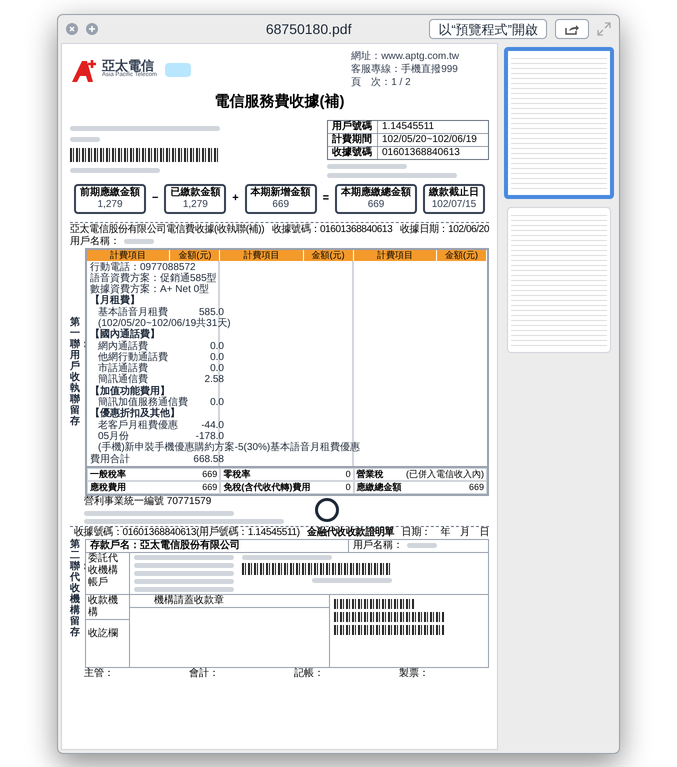  Describe the element at coordinates (108, 487) in the screenshot. I see `total-label: 應稅費用` at that location.